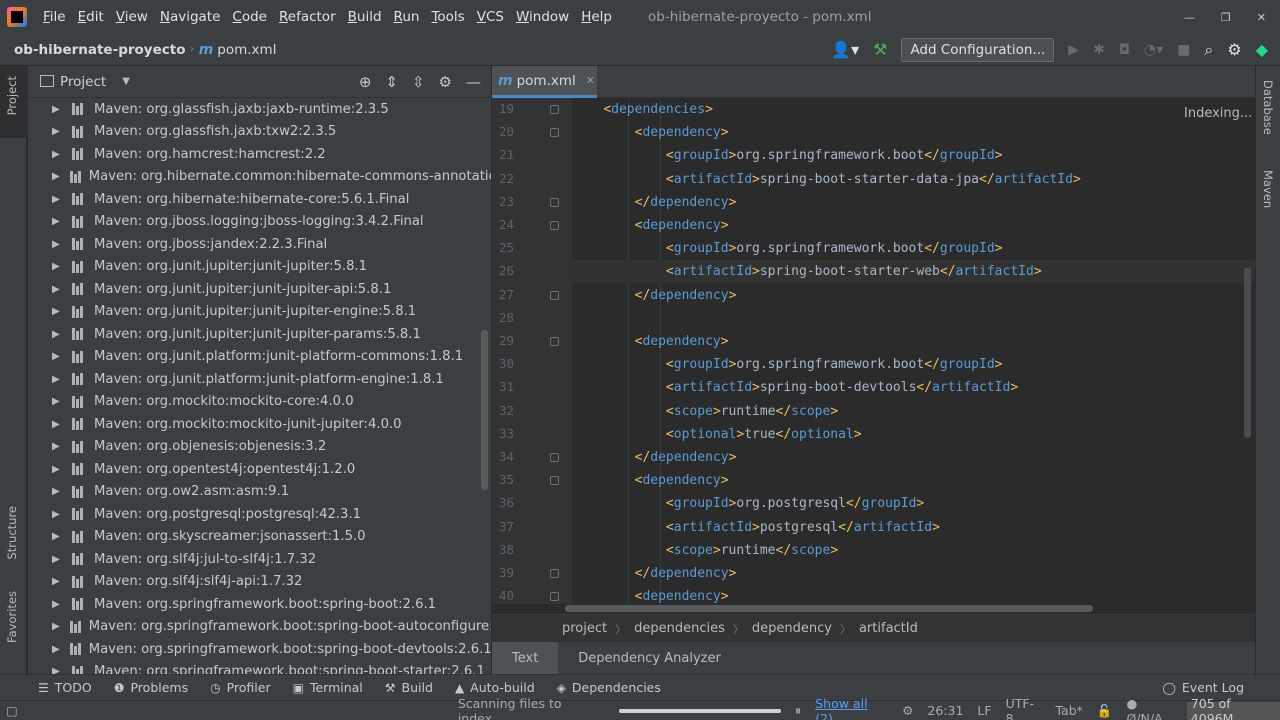 This screenshot has height=720, width=1280. What do you see at coordinates (240, 687) in the screenshot?
I see `profiler-tool-button: ◷ Profiler` at bounding box center [240, 687].